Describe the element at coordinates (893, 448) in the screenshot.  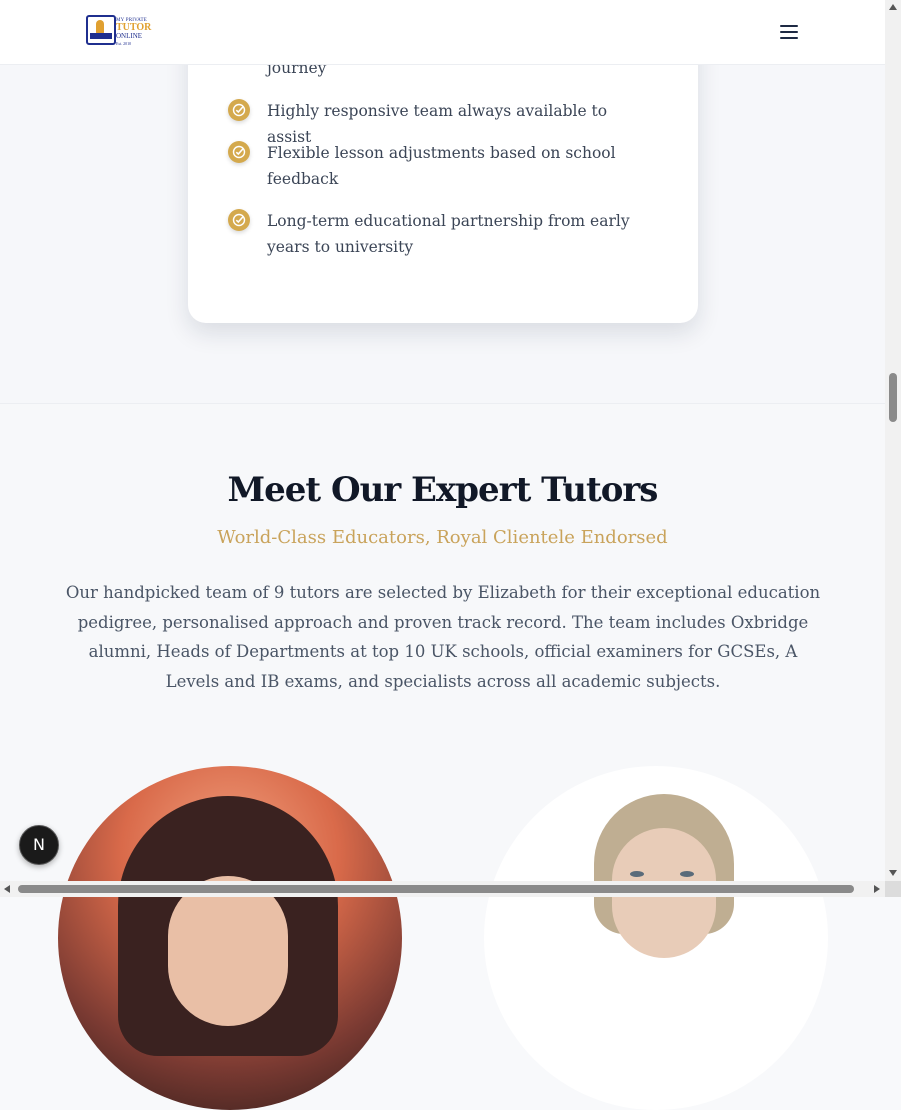
I see `vertical-scrollbar` at that location.